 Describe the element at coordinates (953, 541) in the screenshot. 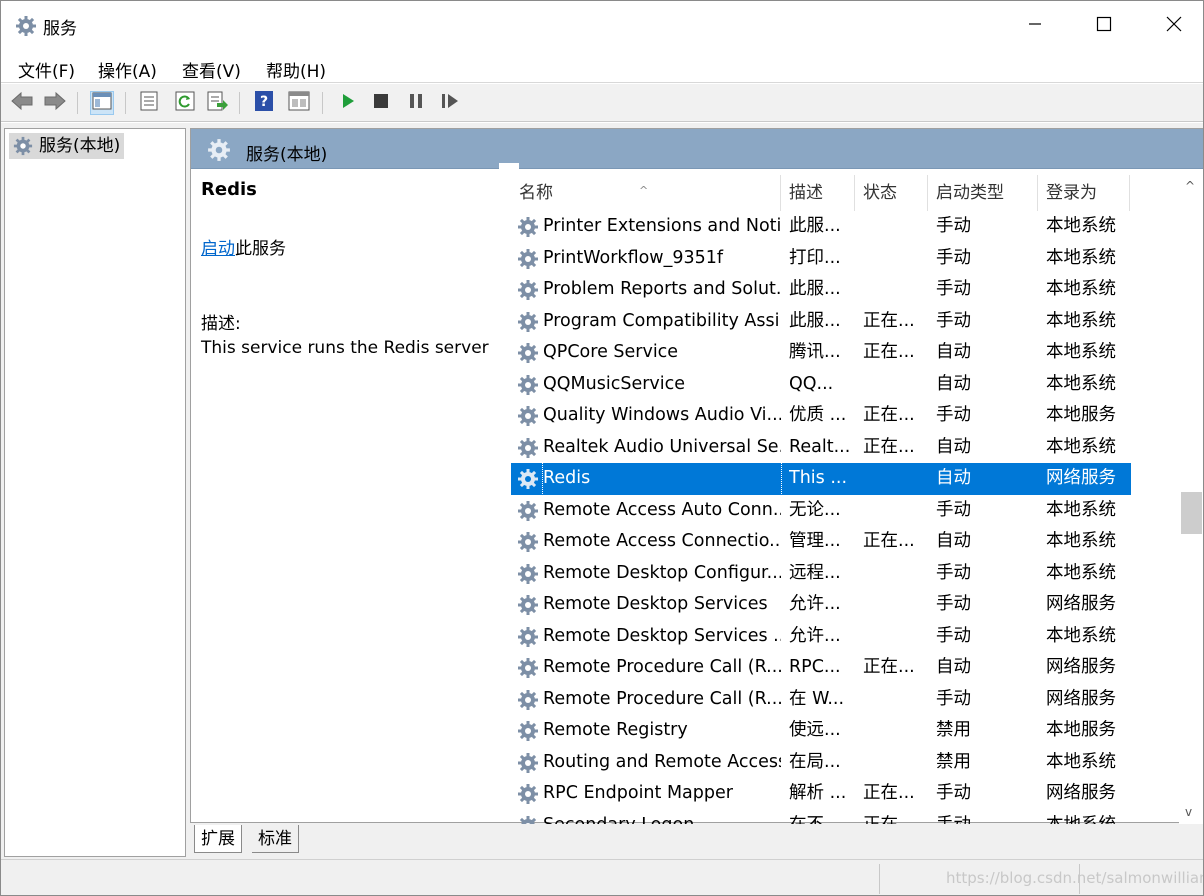

I see `service-startup-cell: 自动` at that location.